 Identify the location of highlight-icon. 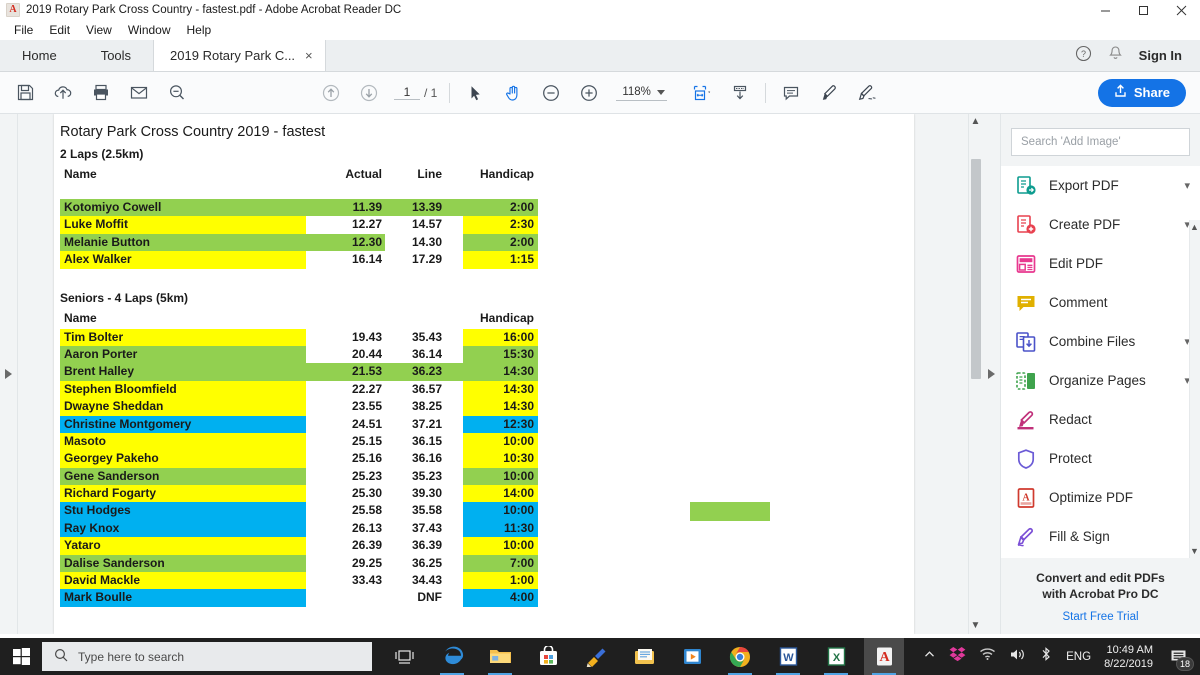
(829, 93).